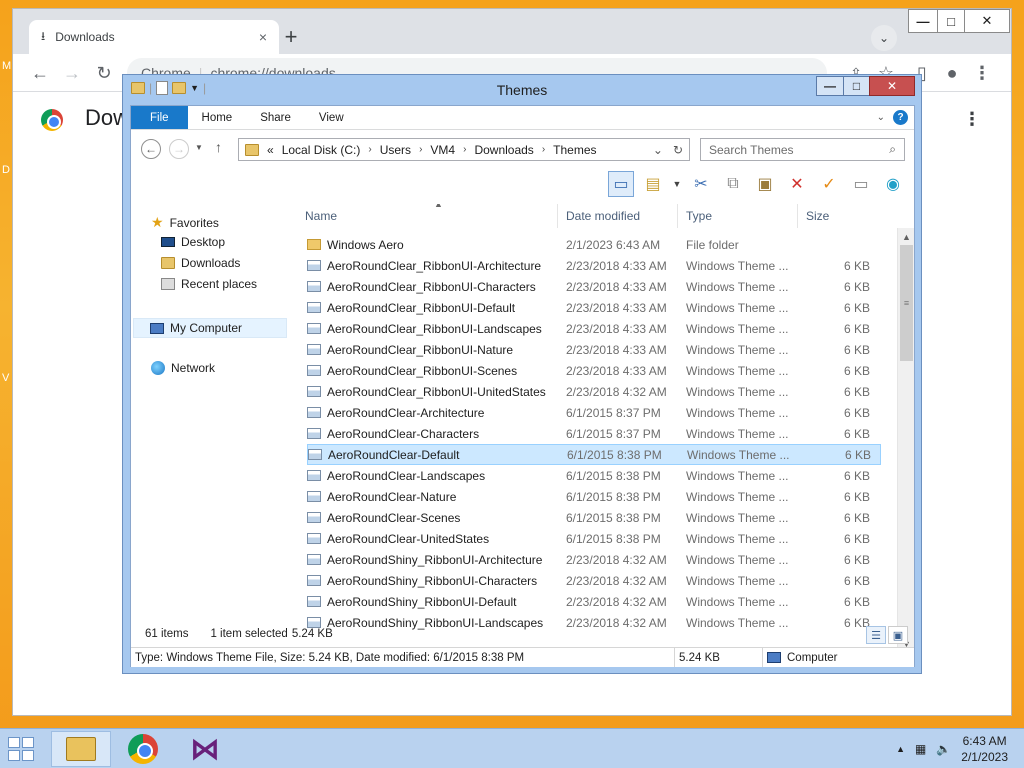 This screenshot has height=768, width=1024. I want to click on network-tray-icon: ▦, so click(920, 749).